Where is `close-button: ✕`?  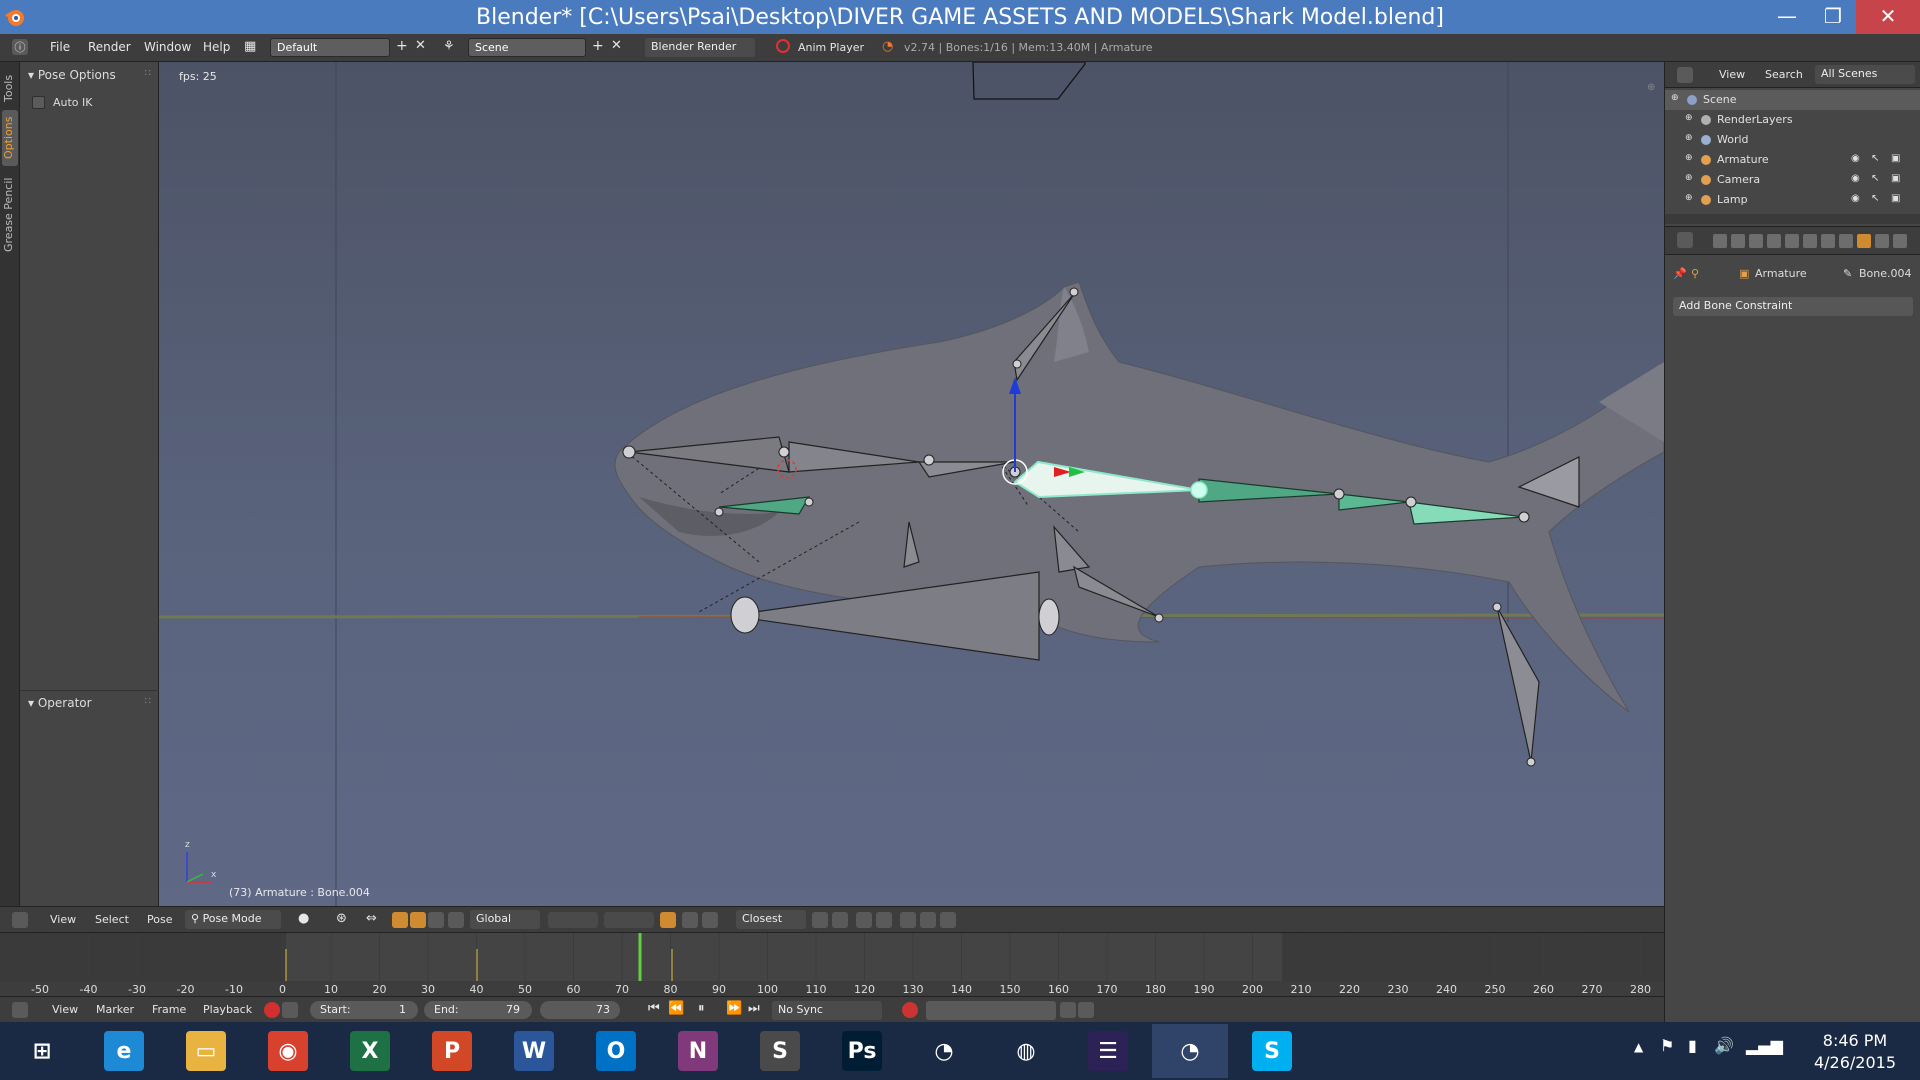 close-button: ✕ is located at coordinates (1888, 17).